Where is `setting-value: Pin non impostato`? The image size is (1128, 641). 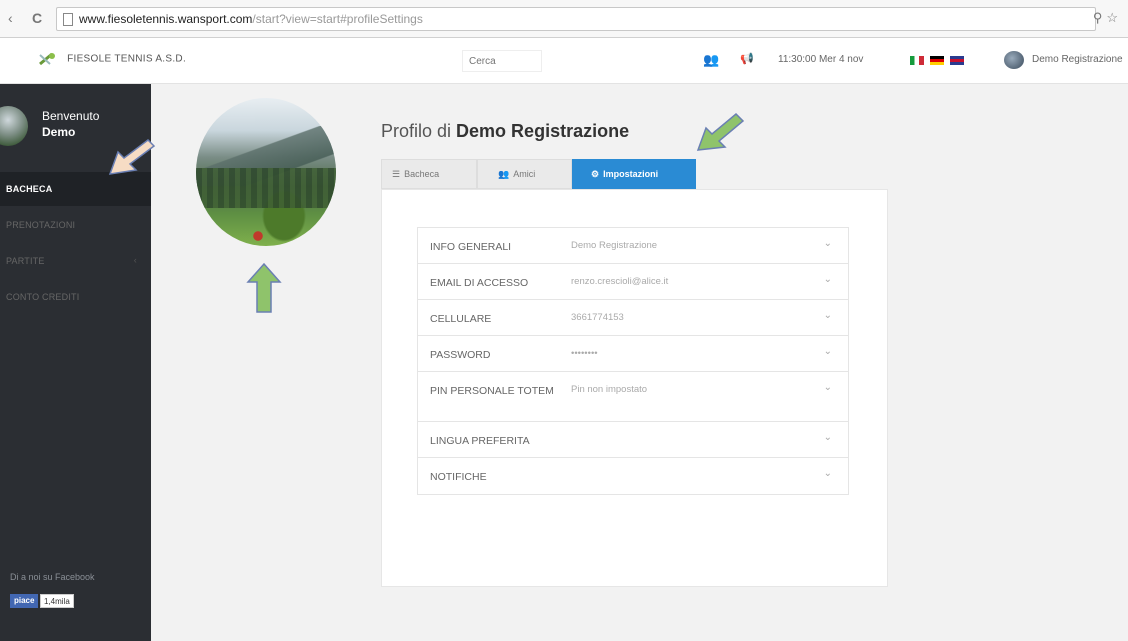 setting-value: Pin non impostato is located at coordinates (609, 389).